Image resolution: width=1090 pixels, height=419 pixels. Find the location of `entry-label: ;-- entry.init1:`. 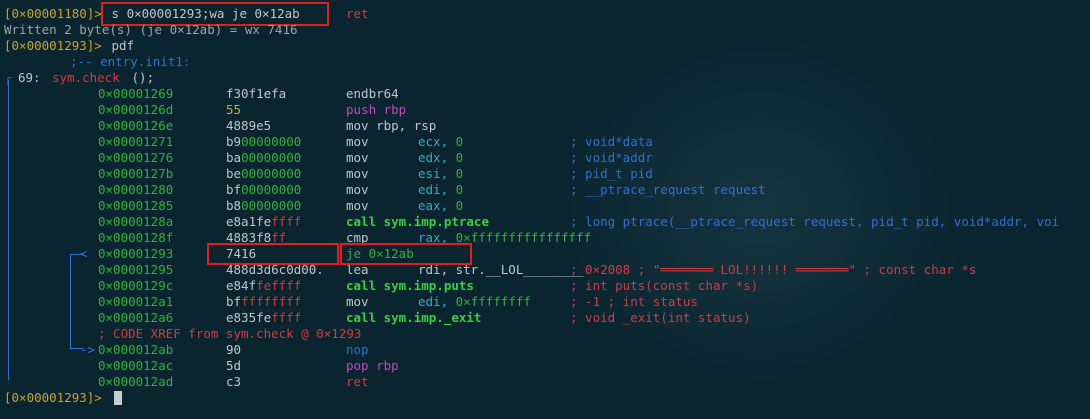

entry-label: ;-- entry.init1: is located at coordinates (130, 61).